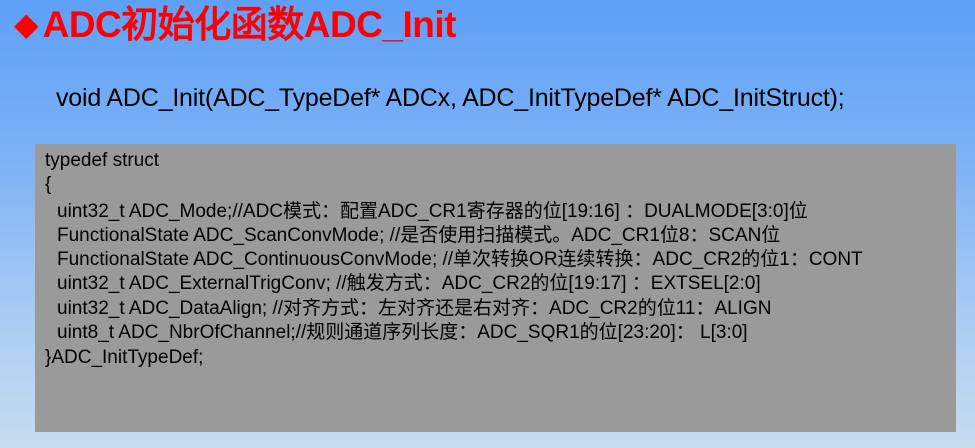 The height and width of the screenshot is (448, 975). What do you see at coordinates (48, 184) in the screenshot?
I see `code-line: {` at bounding box center [48, 184].